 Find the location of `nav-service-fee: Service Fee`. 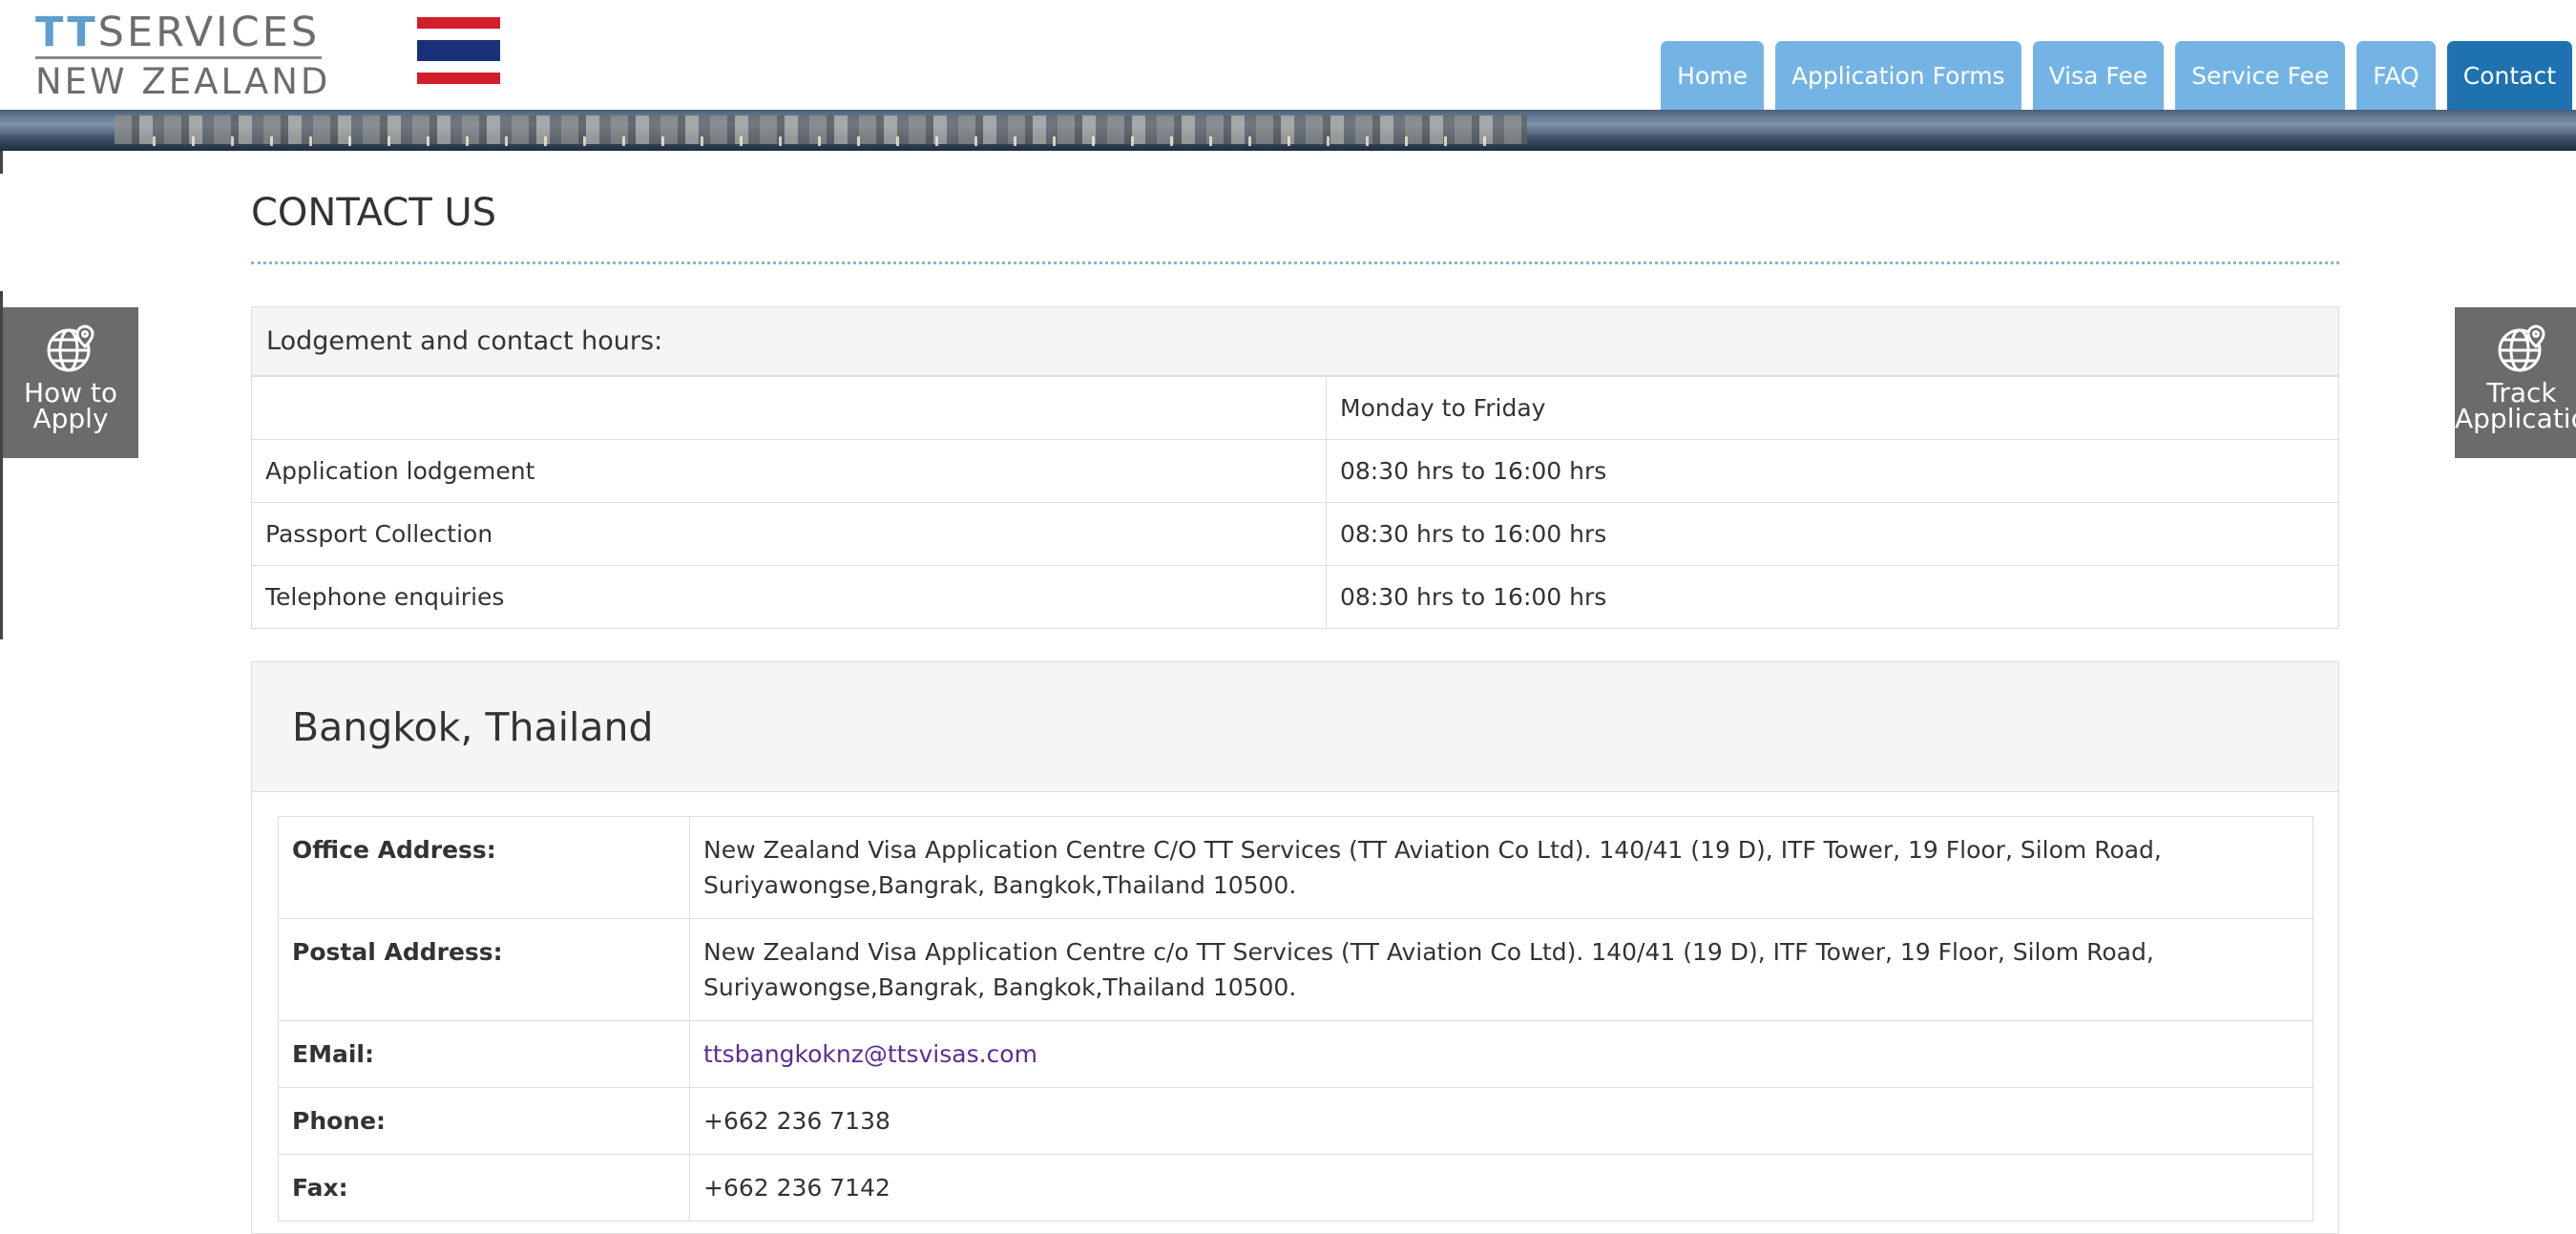

nav-service-fee: Service Fee is located at coordinates (2260, 75).